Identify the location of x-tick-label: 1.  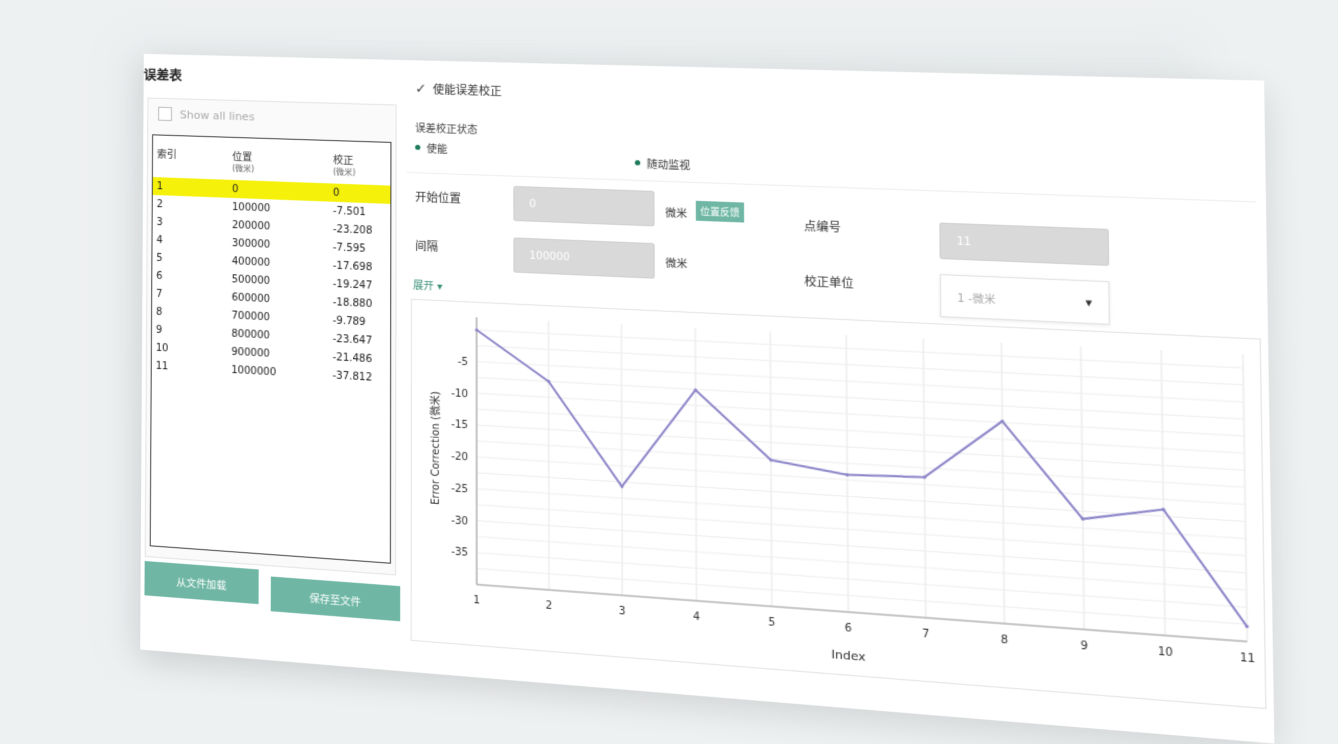
(476, 601).